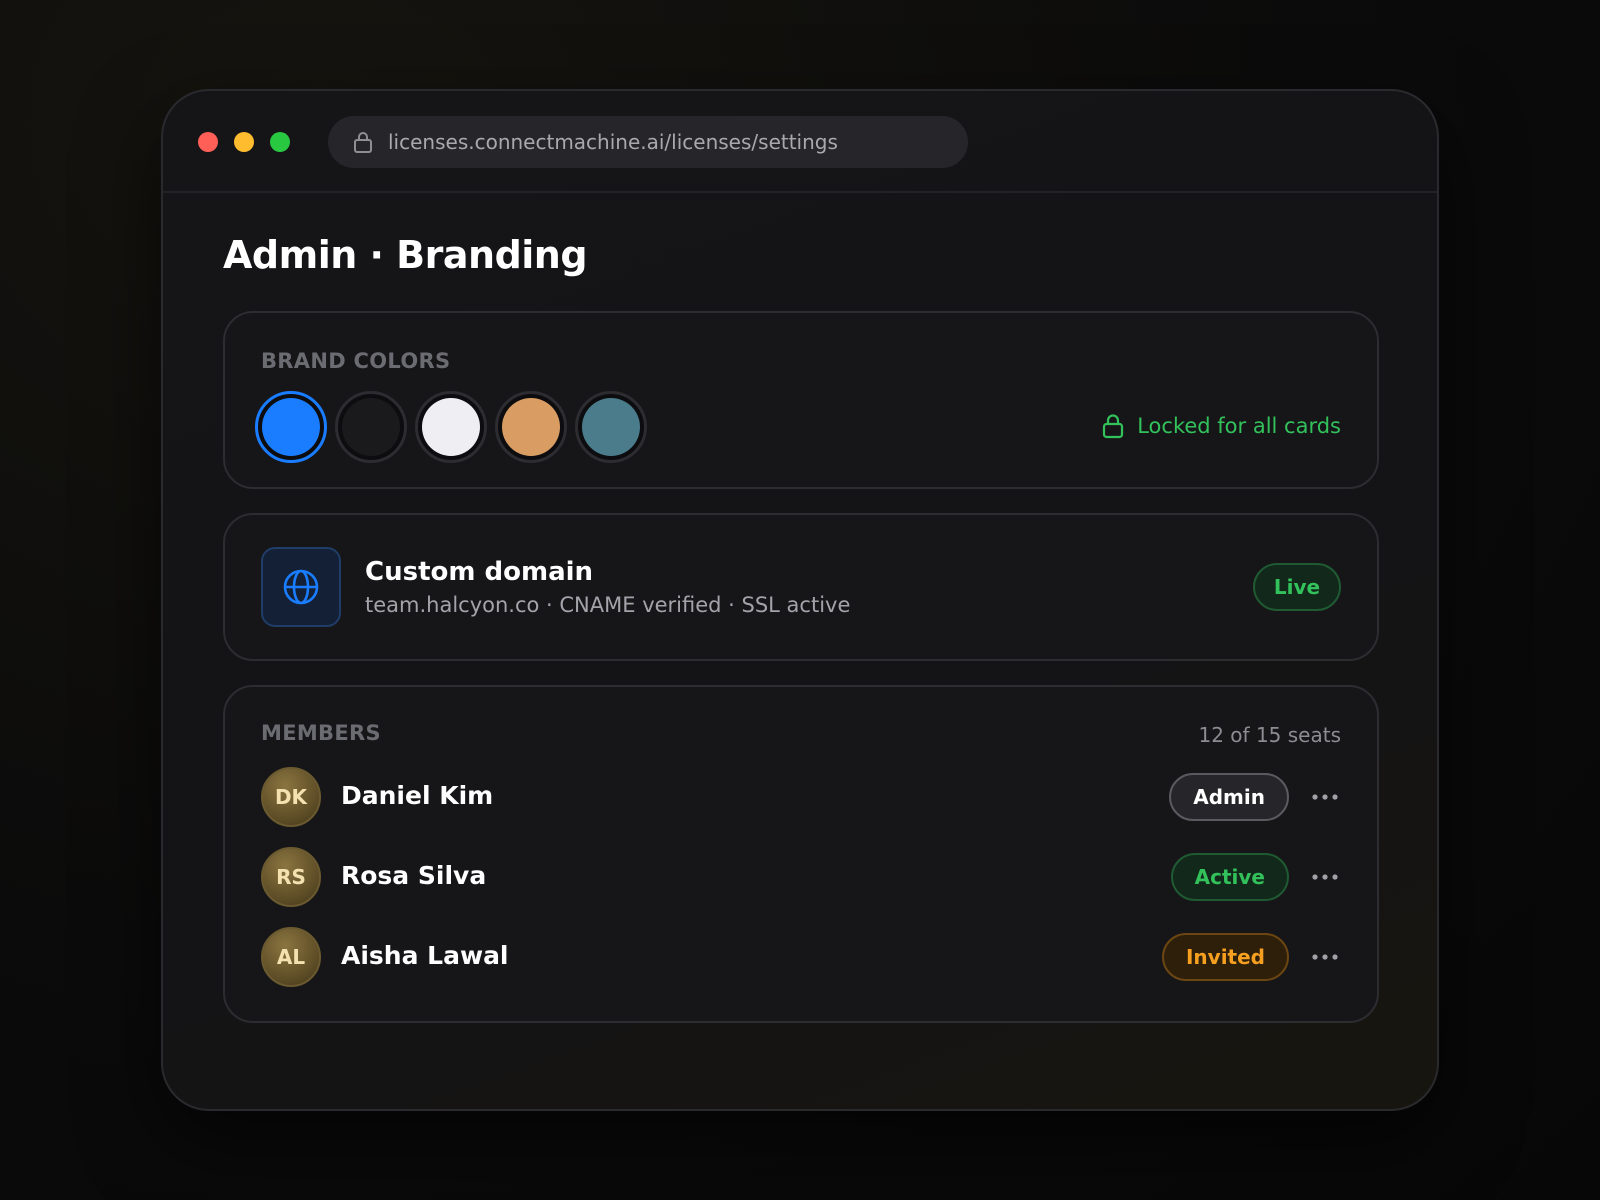 The image size is (1600, 1200). I want to click on seat-count: 12 of 15 seats, so click(1270, 735).